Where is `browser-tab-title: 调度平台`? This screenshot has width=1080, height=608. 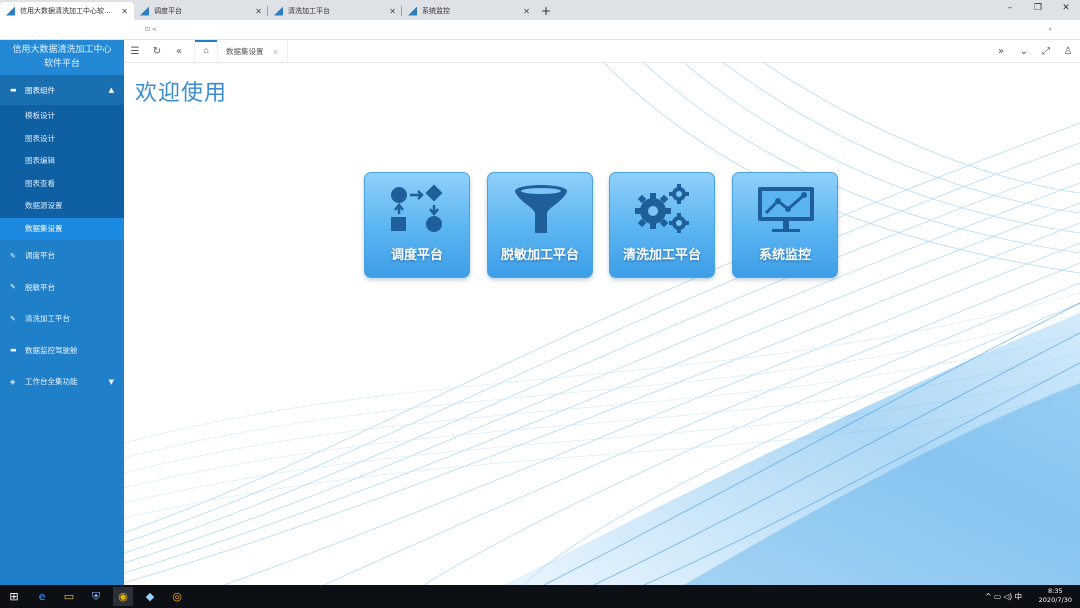 browser-tab-title: 调度平台 is located at coordinates (168, 11).